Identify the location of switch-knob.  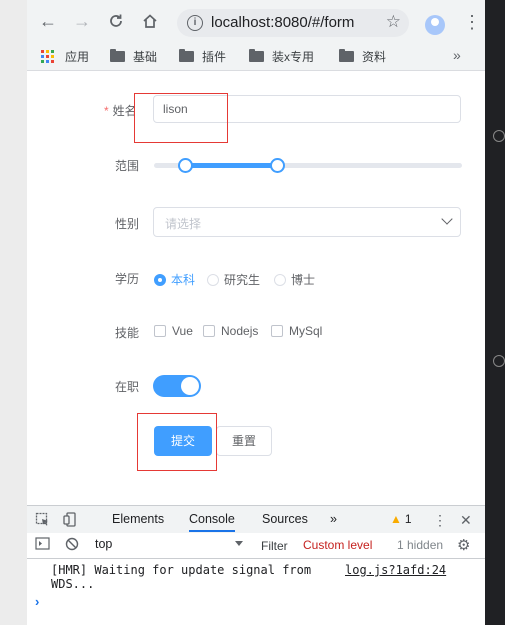
(190, 386).